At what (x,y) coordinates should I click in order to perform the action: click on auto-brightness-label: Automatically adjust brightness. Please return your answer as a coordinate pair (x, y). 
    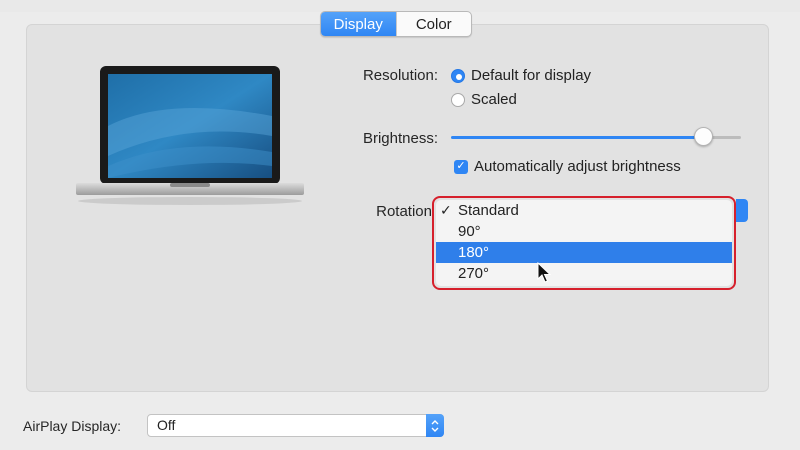
    Looking at the image, I should click on (577, 166).